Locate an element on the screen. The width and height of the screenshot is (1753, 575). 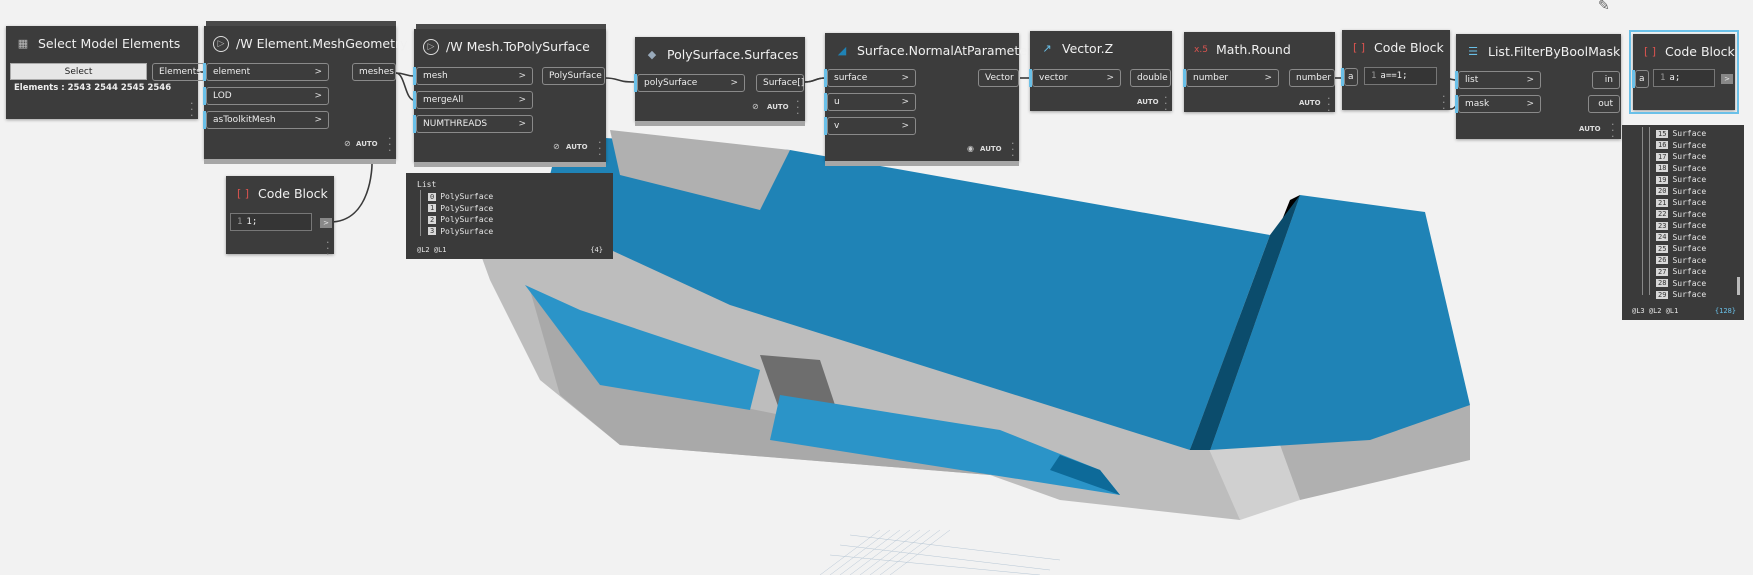
list-item: 21 Surface is located at coordinates (1681, 203).